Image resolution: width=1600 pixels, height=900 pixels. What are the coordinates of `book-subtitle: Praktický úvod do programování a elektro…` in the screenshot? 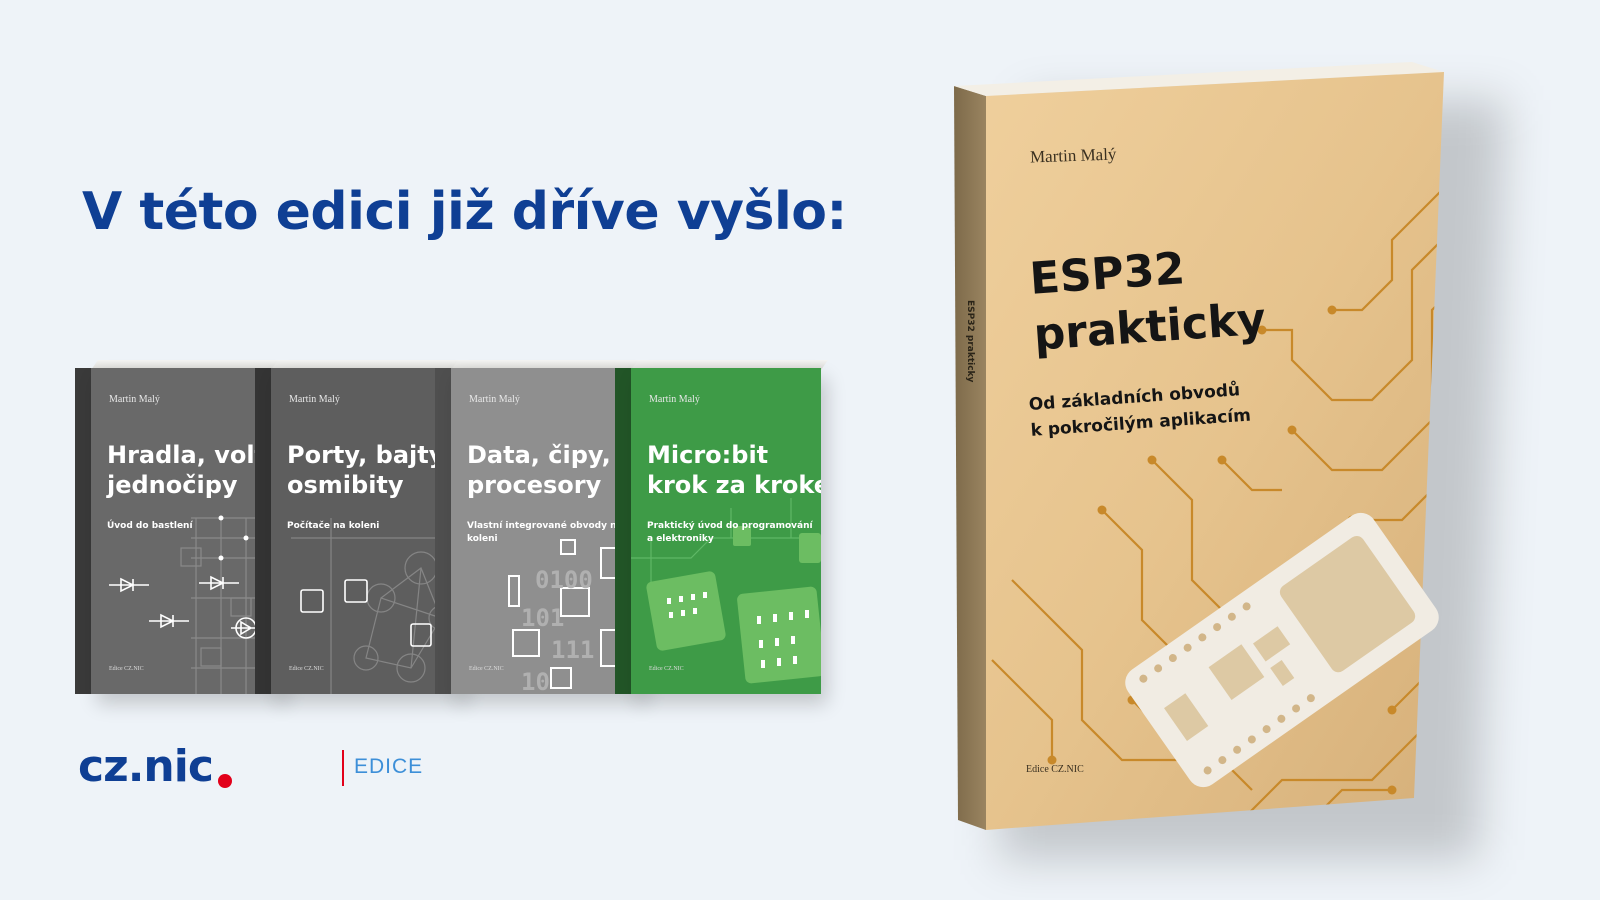 It's located at (730, 532).